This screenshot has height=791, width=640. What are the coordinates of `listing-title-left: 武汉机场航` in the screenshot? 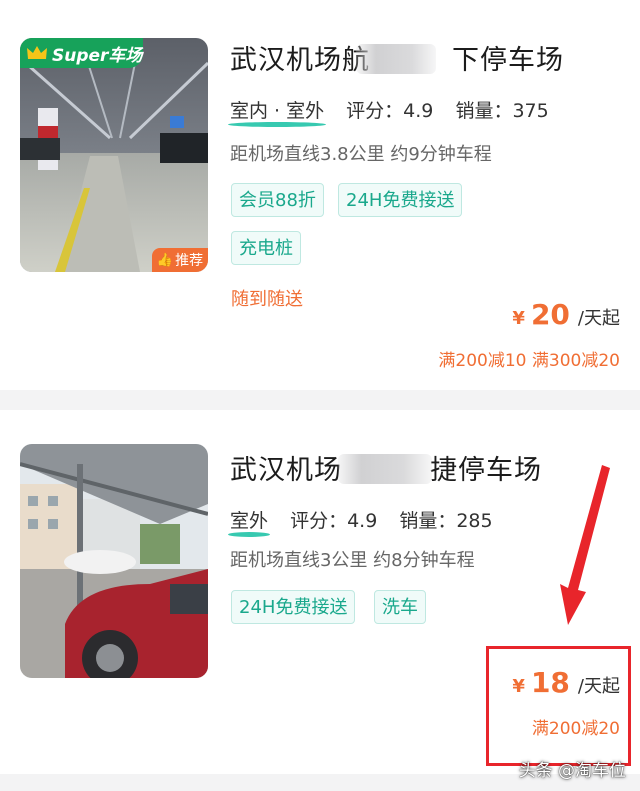 It's located at (300, 60).